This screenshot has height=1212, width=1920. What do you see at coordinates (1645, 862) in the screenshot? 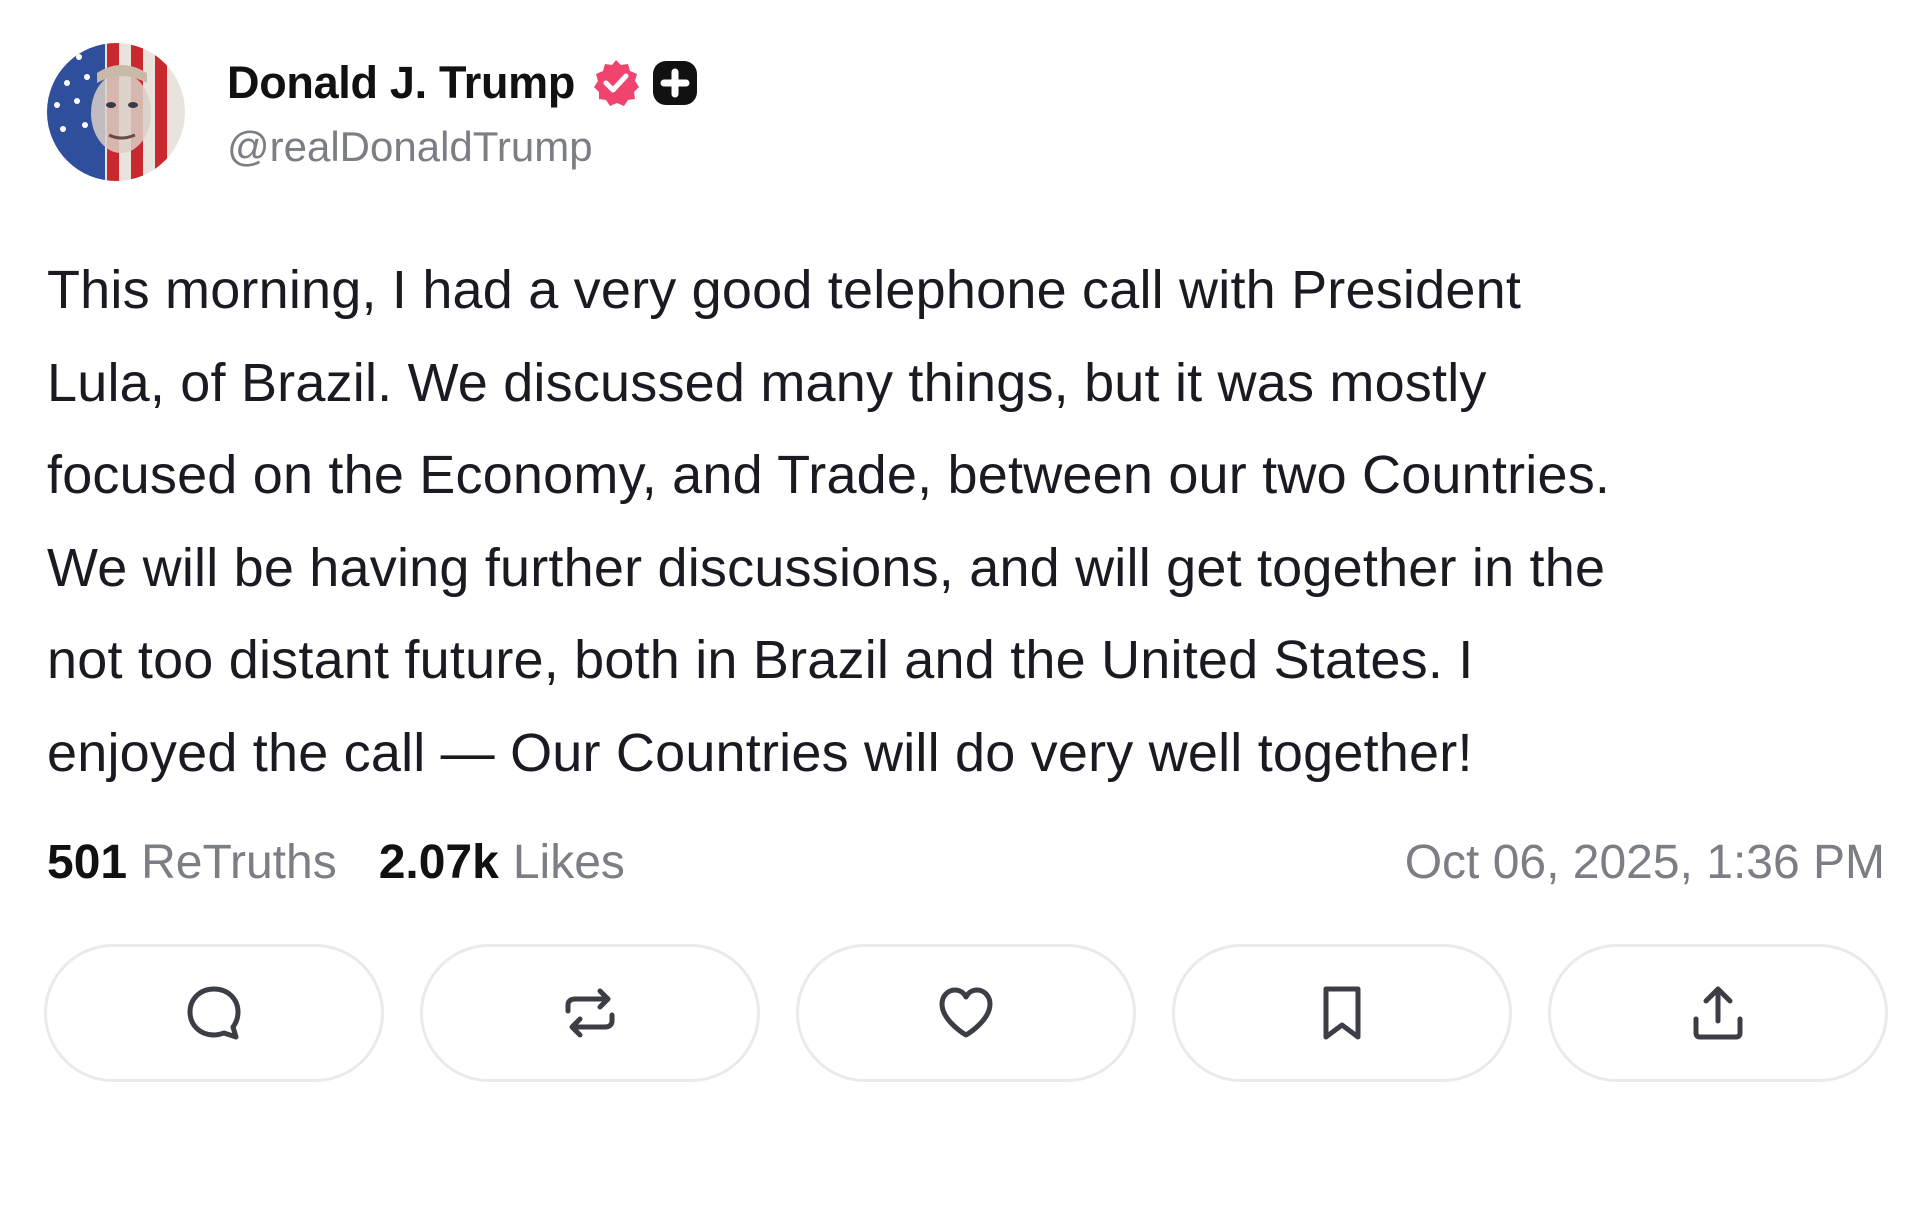
I see `post-timestamp: Oct 06, 2025, 1:36 PM` at bounding box center [1645, 862].